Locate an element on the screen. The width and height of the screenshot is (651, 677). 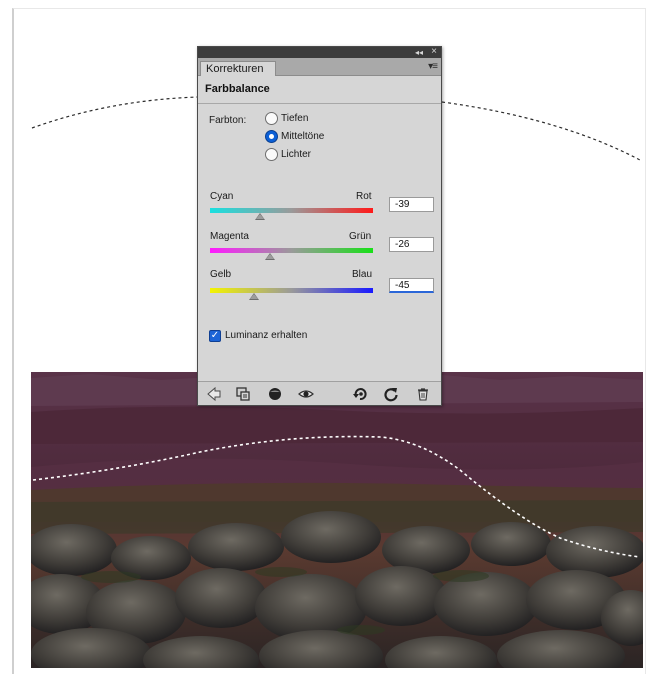
luminance-checkbox: ✓ is located at coordinates (215, 336).